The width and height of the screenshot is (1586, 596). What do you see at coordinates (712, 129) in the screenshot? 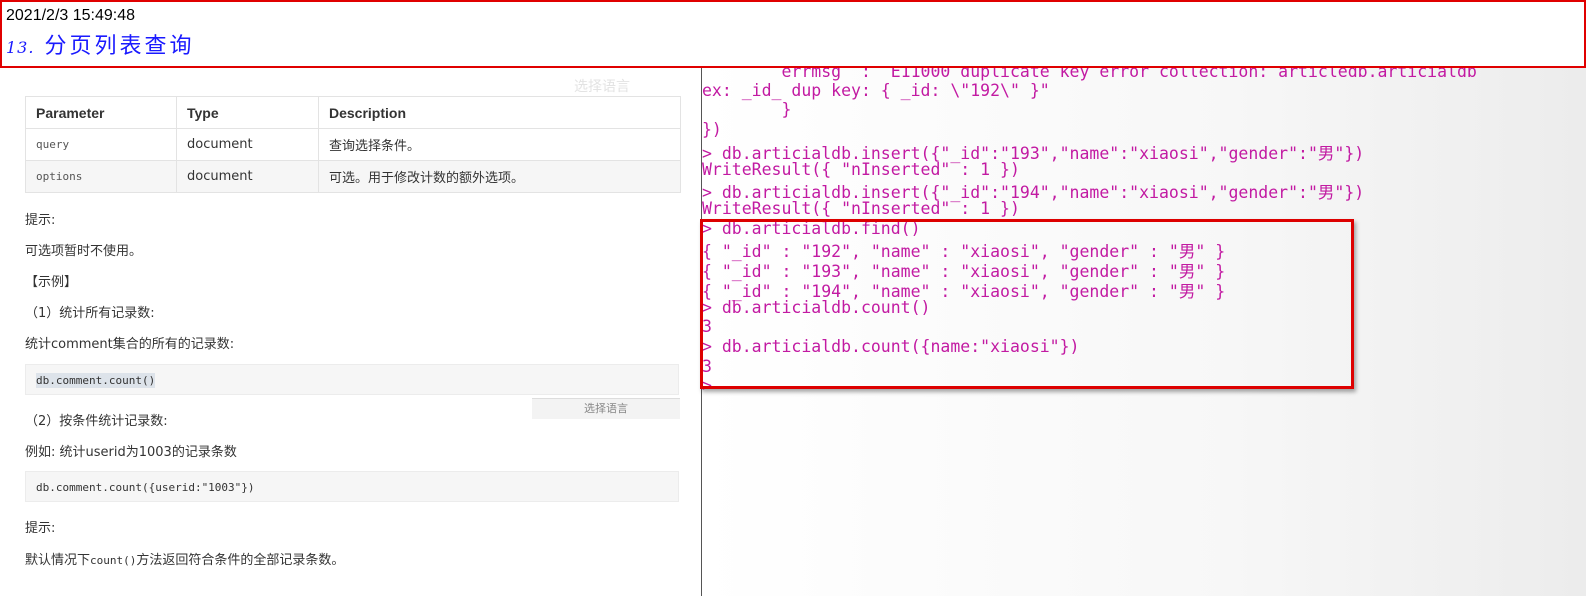
I see `console-line: })` at bounding box center [712, 129].